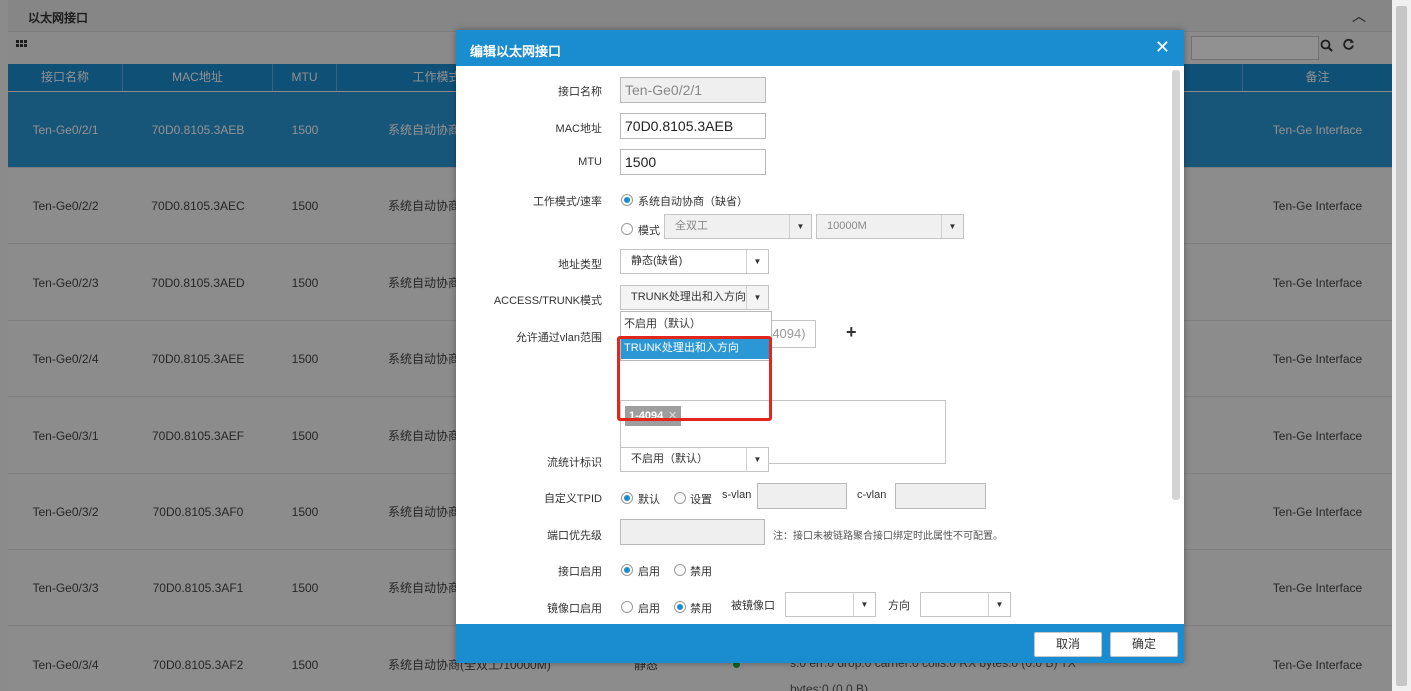 Image resolution: width=1411 pixels, height=691 pixels. I want to click on interface-enable-label: 接口启用, so click(580, 572).